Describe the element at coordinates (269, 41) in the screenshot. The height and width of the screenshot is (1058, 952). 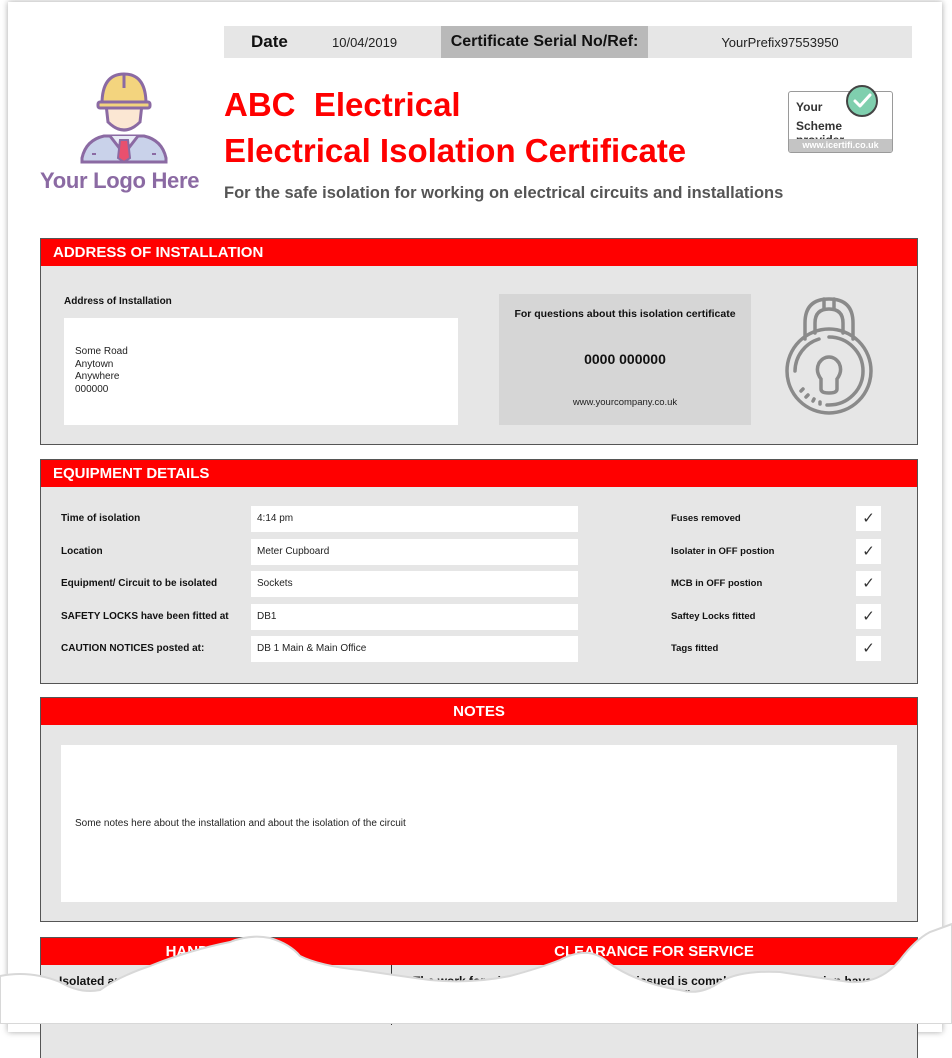
I see `date-label: Date` at that location.